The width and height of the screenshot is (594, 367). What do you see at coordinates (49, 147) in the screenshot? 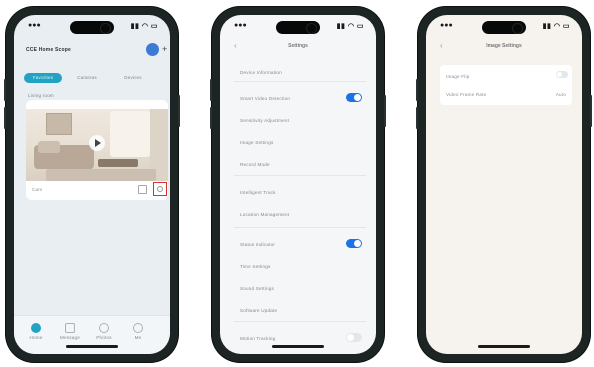
I see `sofa-cushion` at bounding box center [49, 147].